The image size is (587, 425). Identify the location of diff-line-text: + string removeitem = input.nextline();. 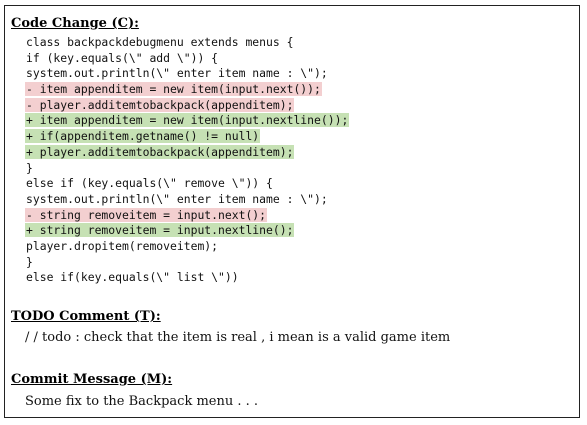
(160, 230).